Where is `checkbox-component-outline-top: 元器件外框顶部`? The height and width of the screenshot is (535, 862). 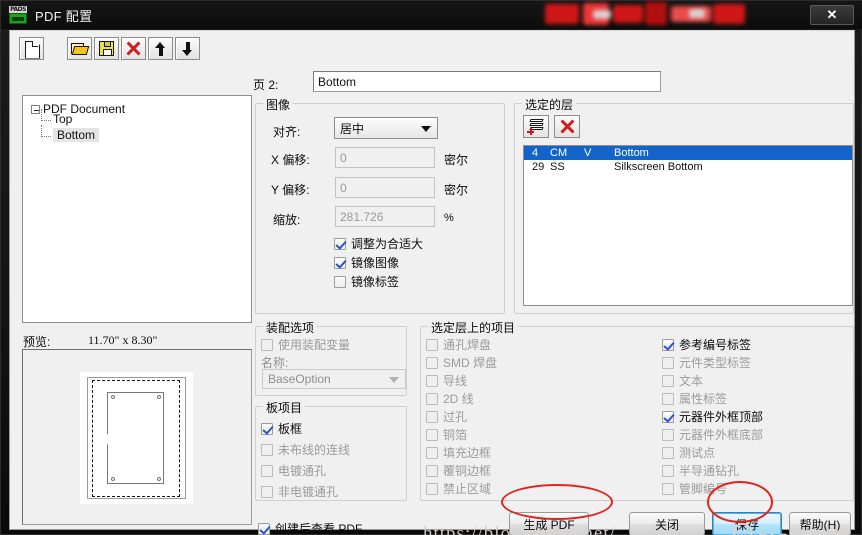 checkbox-component-outline-top: 元器件外框顶部 is located at coordinates (712, 416).